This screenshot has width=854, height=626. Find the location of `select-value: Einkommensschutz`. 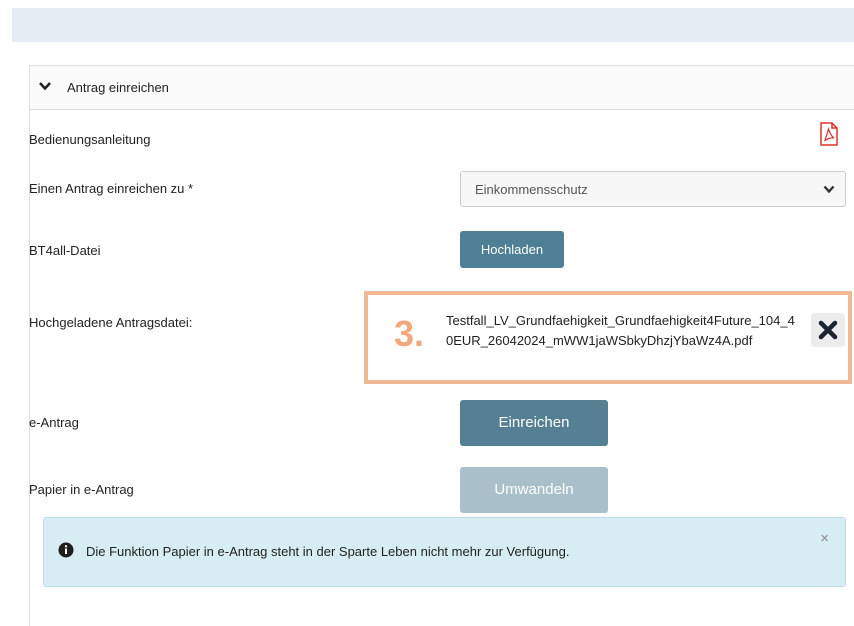

select-value: Einkommensschutz is located at coordinates (531, 189).